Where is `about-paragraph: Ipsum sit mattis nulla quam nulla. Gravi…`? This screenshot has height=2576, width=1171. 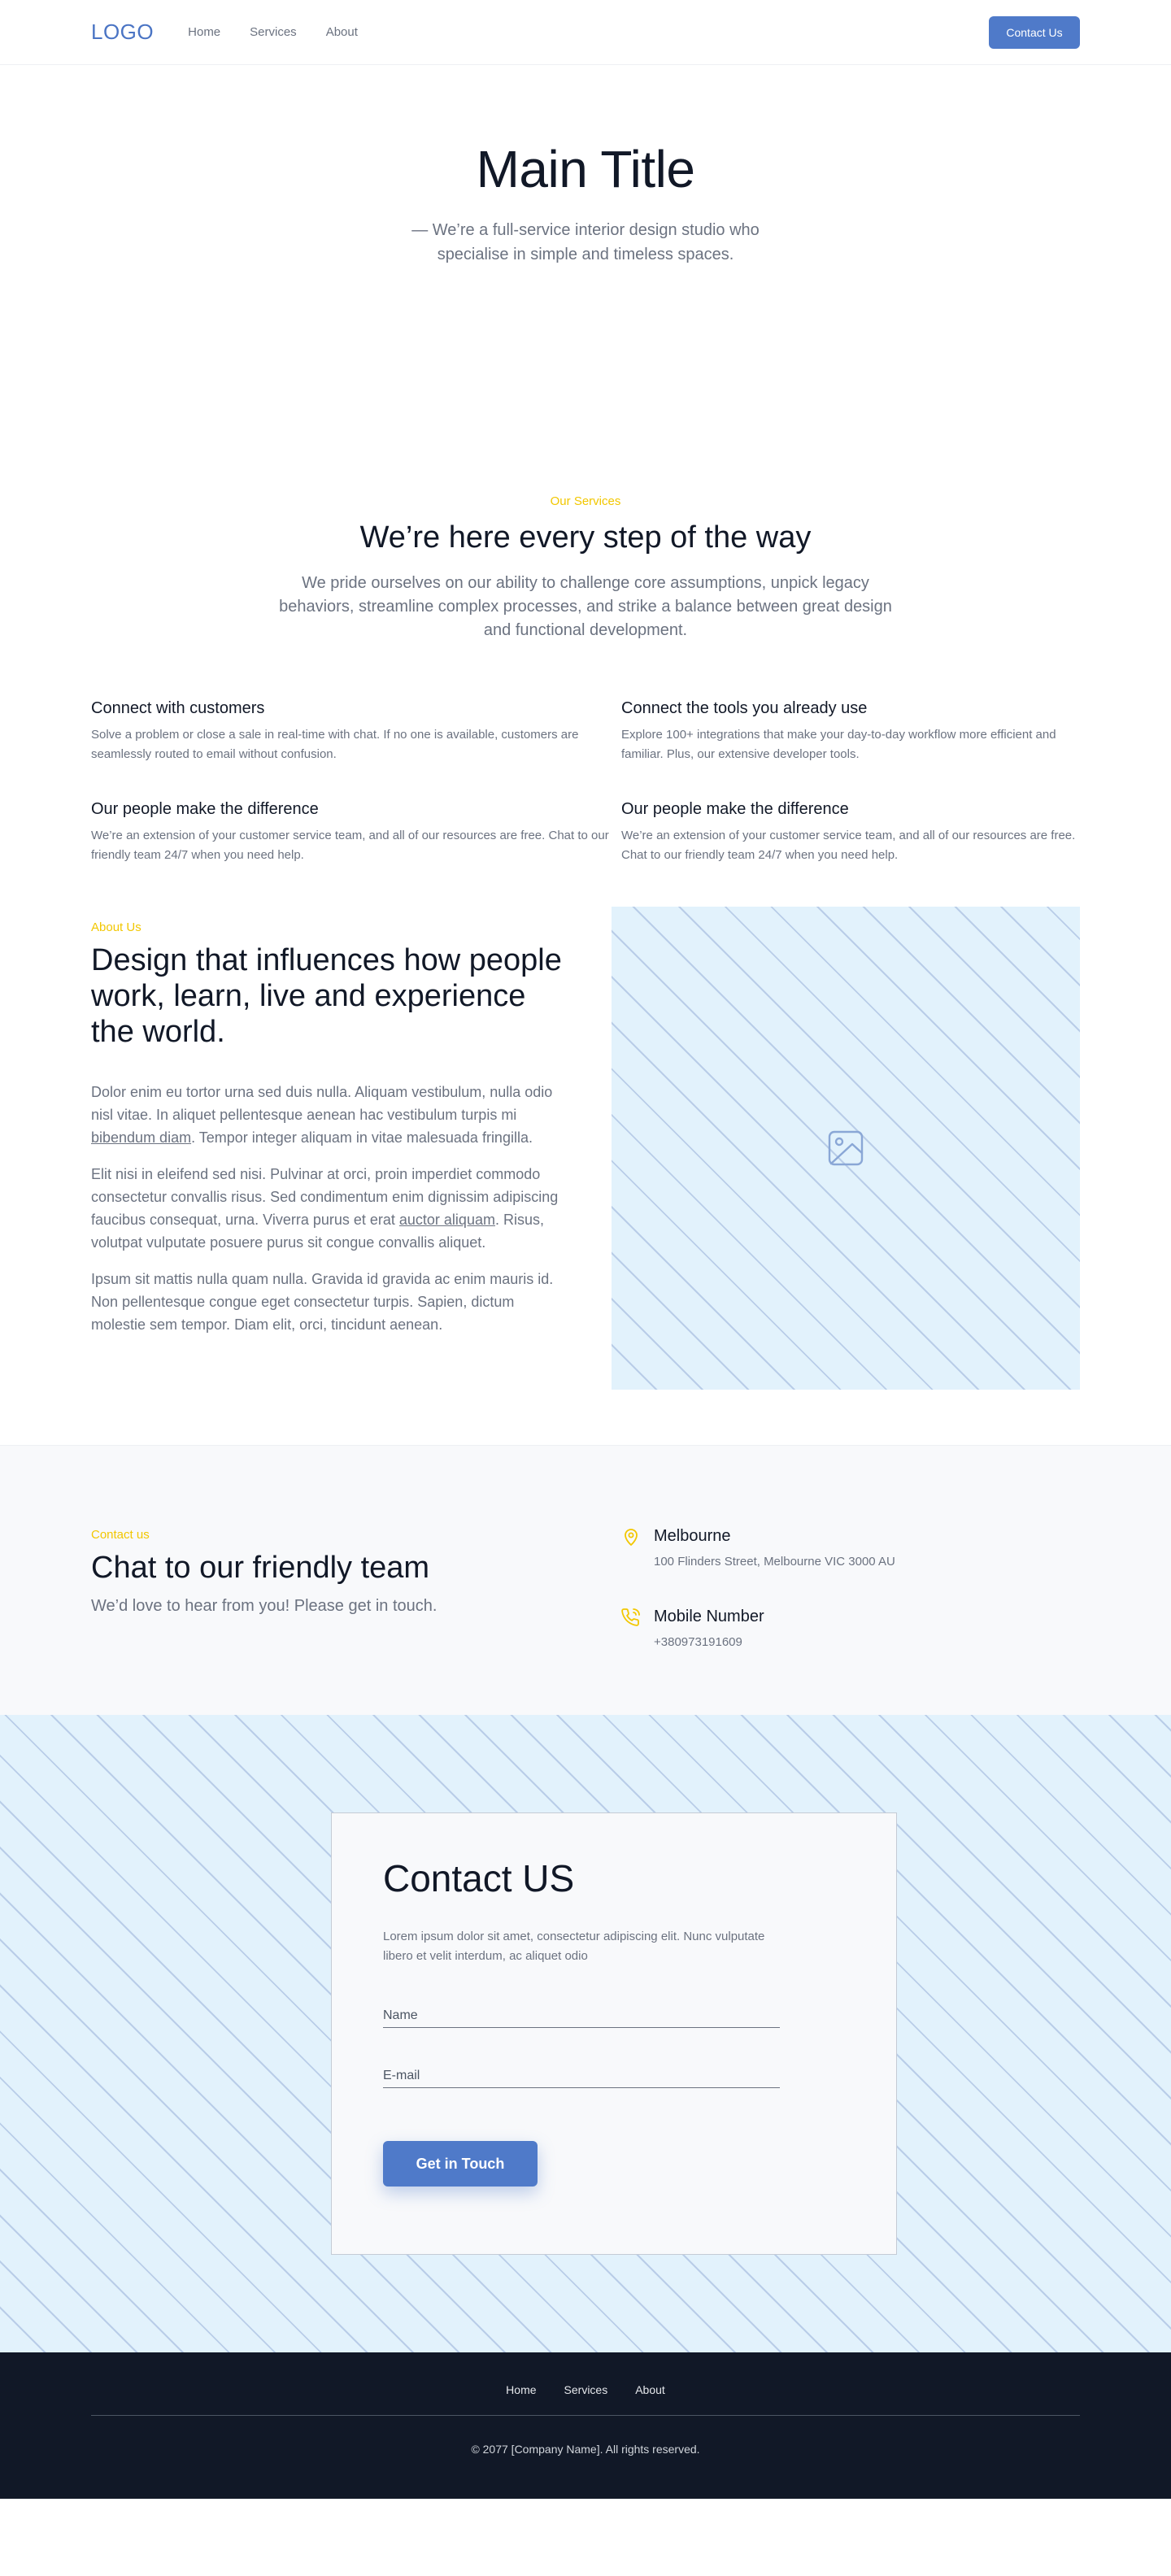 about-paragraph: Ipsum sit mattis nulla quam nulla. Gravi… is located at coordinates (322, 1302).